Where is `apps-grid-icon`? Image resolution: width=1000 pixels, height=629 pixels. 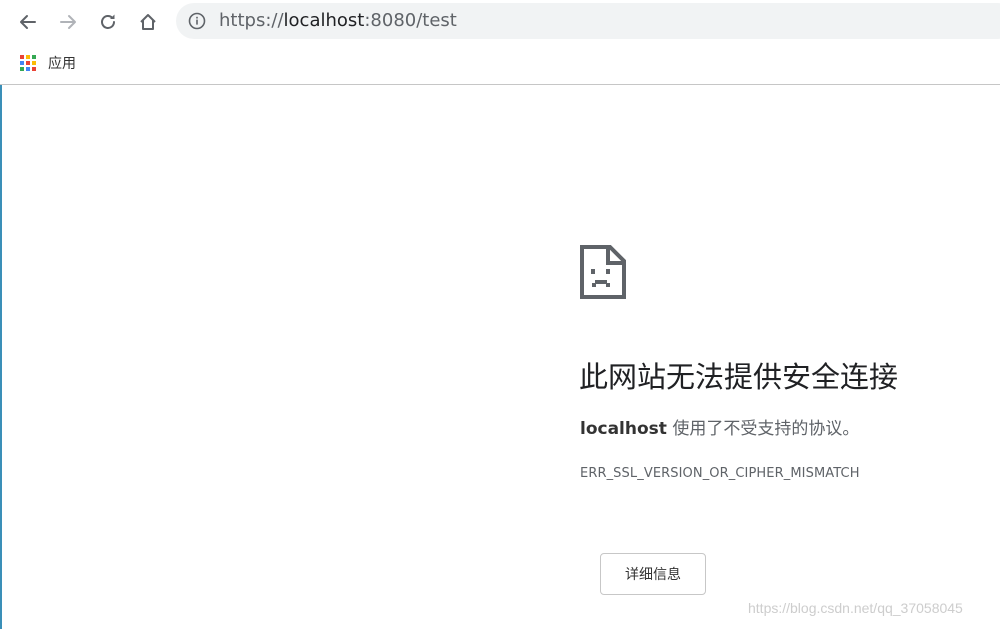 apps-grid-icon is located at coordinates (28, 63).